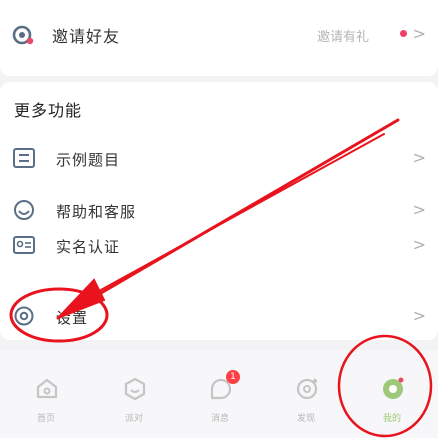 Image resolution: width=438 pixels, height=438 pixels. I want to click on tab-label: 我的, so click(391, 419).